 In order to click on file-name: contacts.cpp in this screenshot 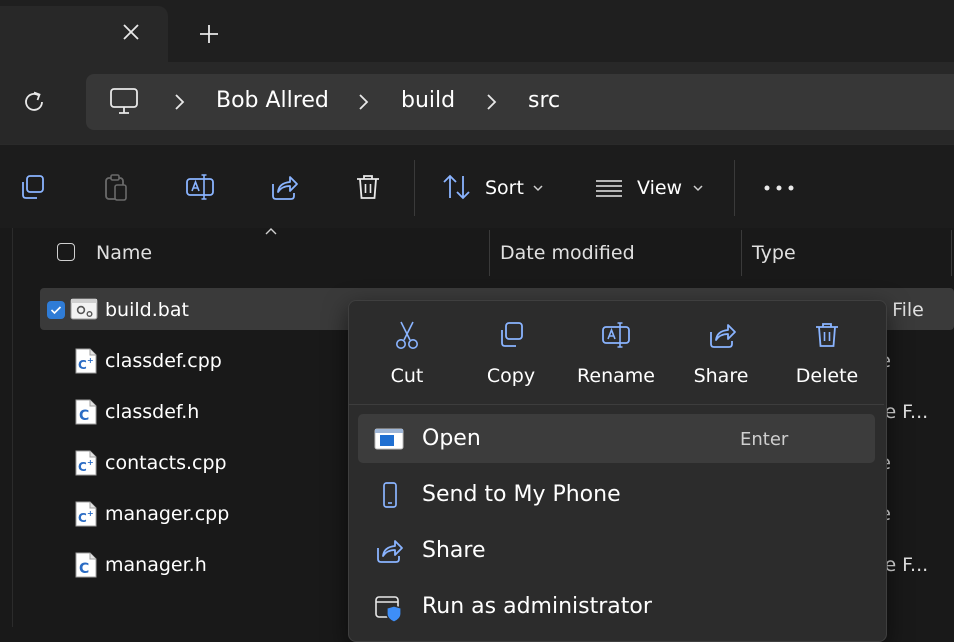, I will do `click(166, 463)`.